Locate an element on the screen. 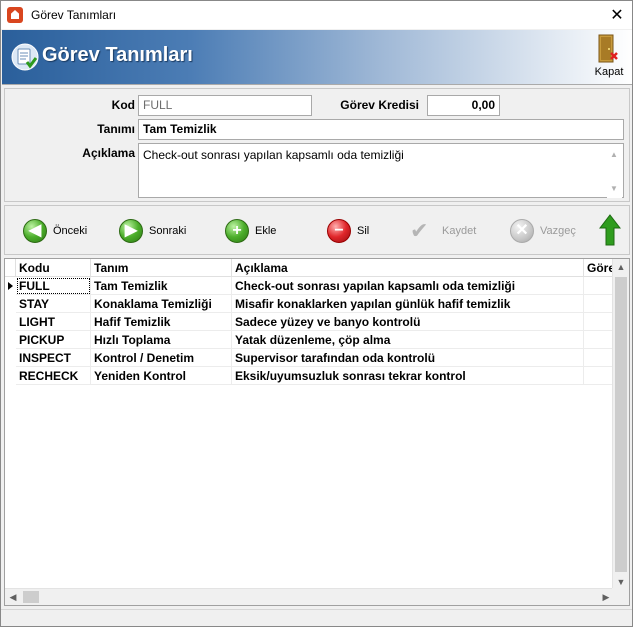  kredi-label: Görev Kredisi is located at coordinates (379, 105).